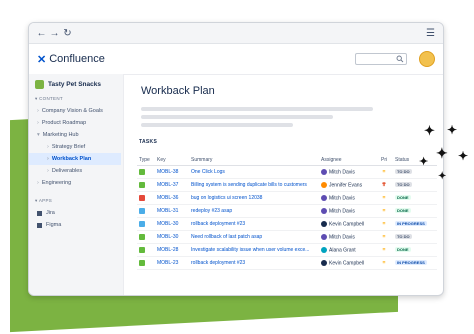  What do you see at coordinates (75, 159) in the screenshot?
I see `sidebar-item-workback-plan: › Workback Plan` at bounding box center [75, 159].